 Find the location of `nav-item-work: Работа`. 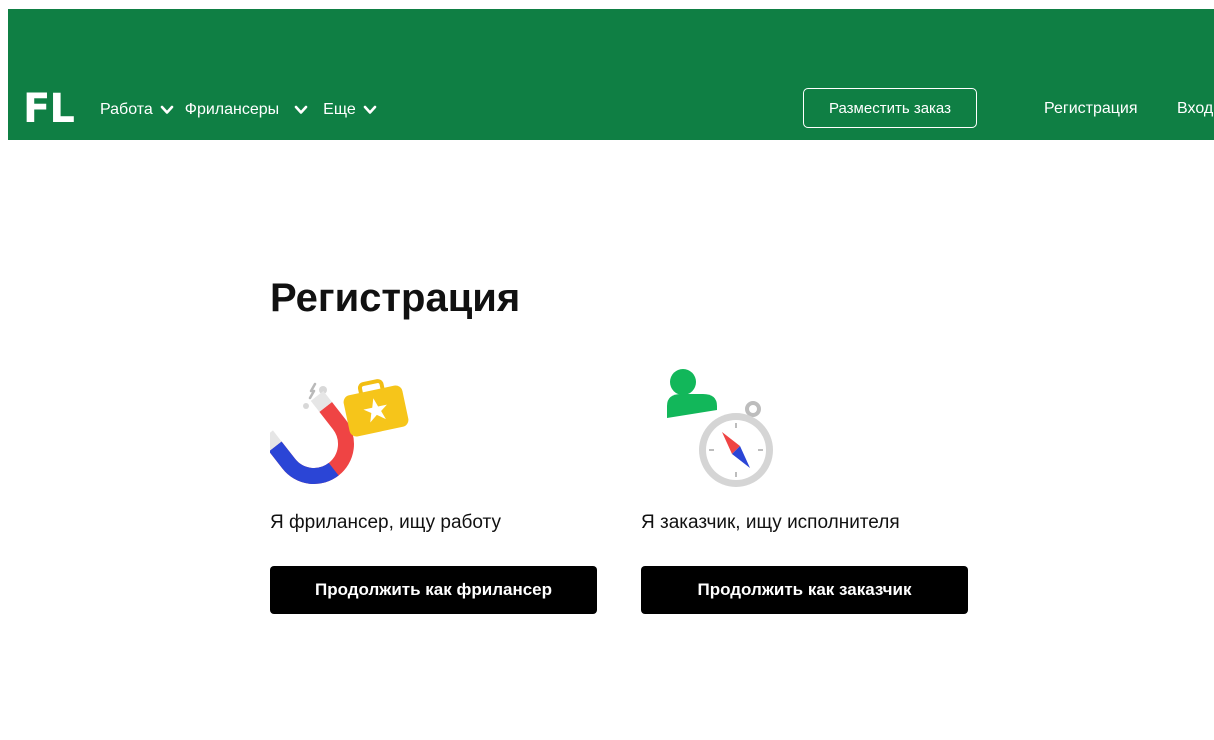

nav-item-work: Работа is located at coordinates (137, 110).